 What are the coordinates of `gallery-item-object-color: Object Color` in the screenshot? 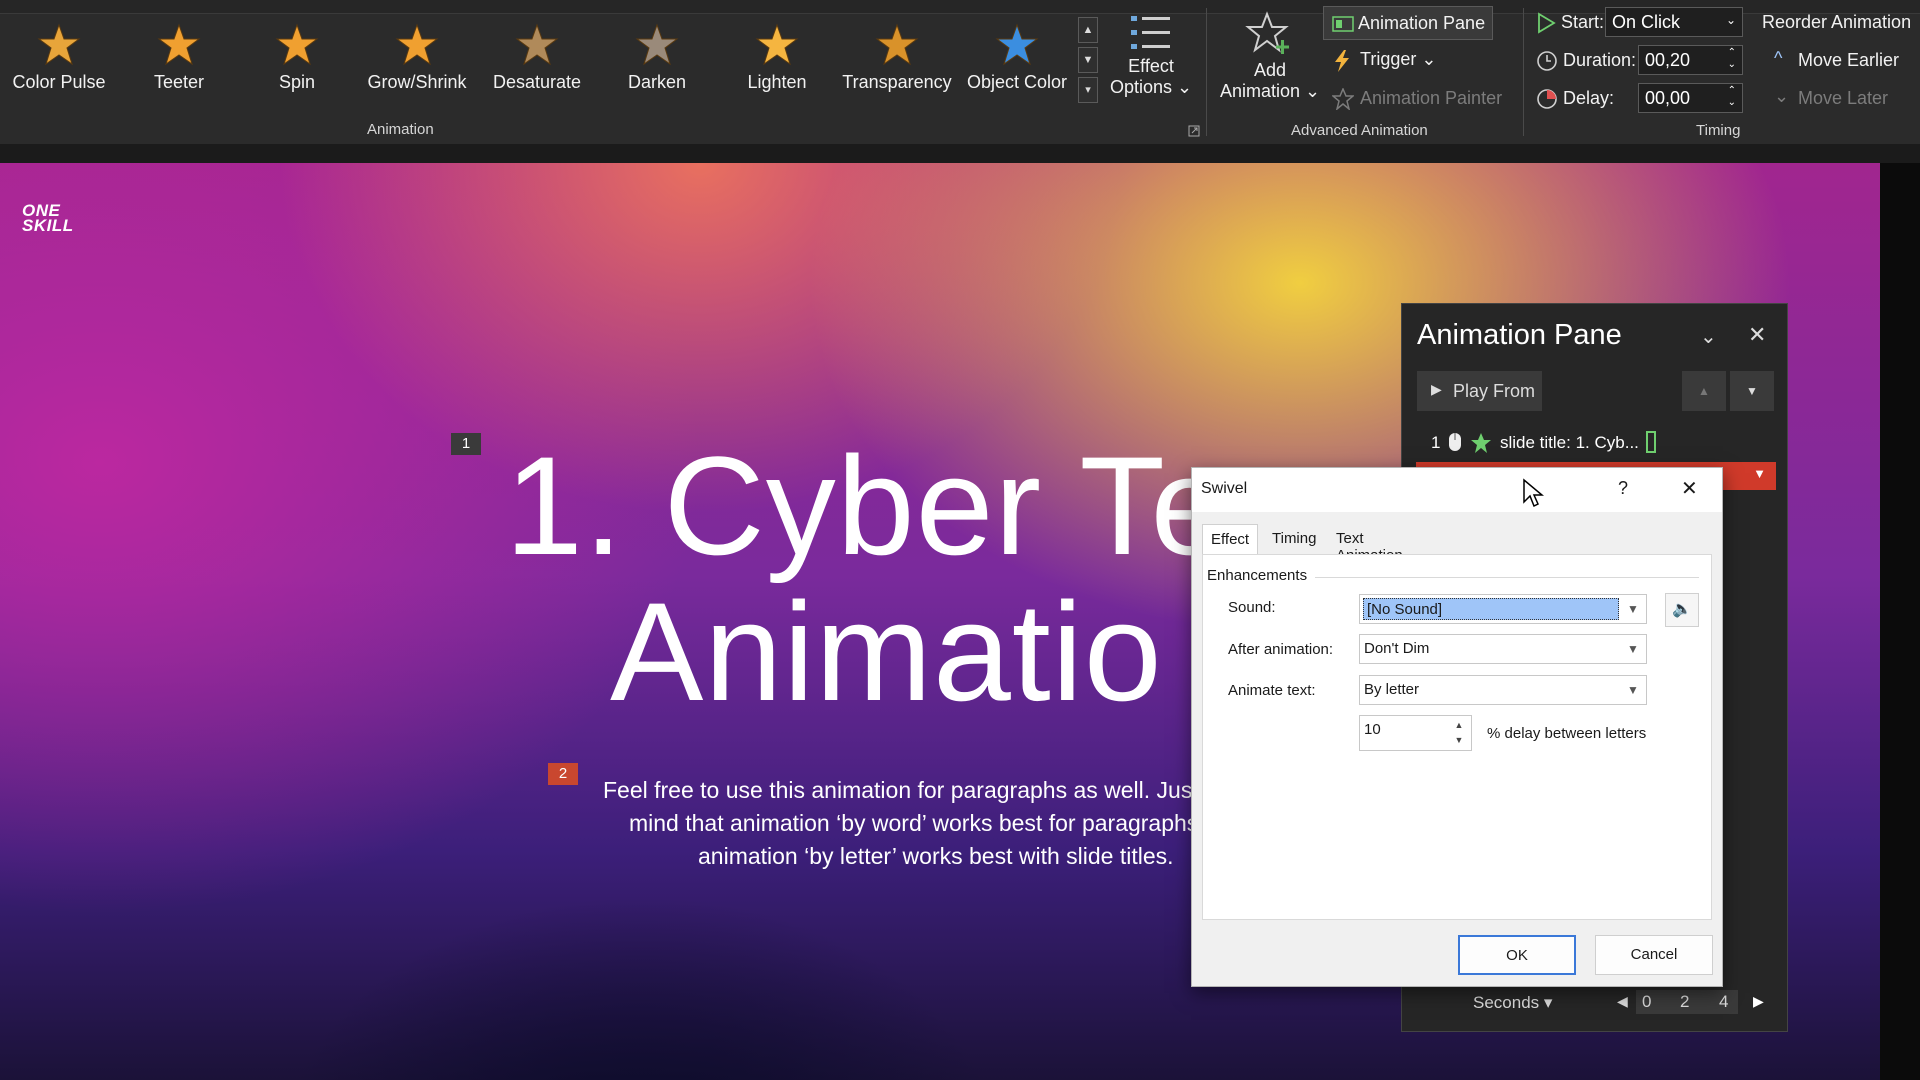 It's located at (1017, 60).